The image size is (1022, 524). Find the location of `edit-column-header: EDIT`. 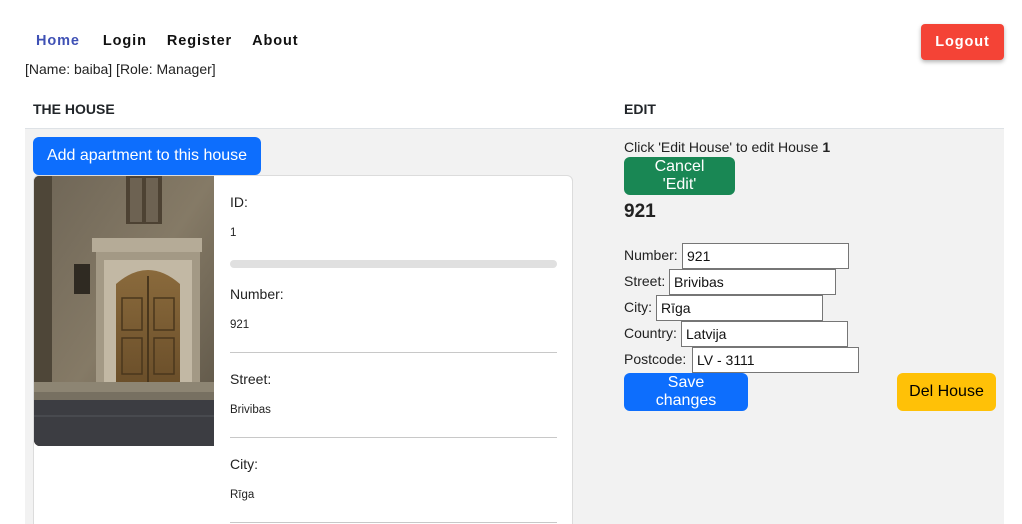

edit-column-header: EDIT is located at coordinates (640, 109).